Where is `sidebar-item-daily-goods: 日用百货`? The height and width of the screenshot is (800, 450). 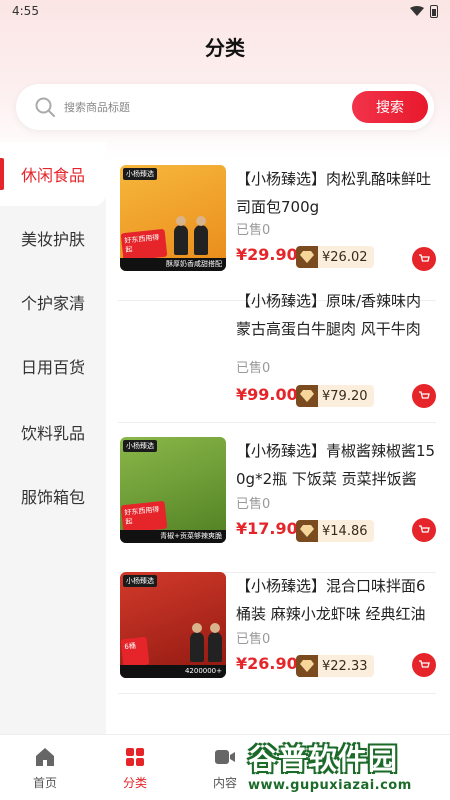
sidebar-item-daily-goods: 日用百货 is located at coordinates (53, 366).